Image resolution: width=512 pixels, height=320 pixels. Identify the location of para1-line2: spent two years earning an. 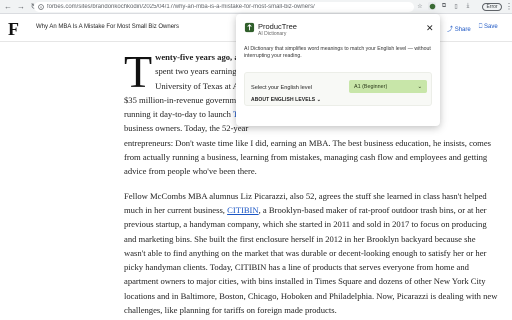
(201, 71).